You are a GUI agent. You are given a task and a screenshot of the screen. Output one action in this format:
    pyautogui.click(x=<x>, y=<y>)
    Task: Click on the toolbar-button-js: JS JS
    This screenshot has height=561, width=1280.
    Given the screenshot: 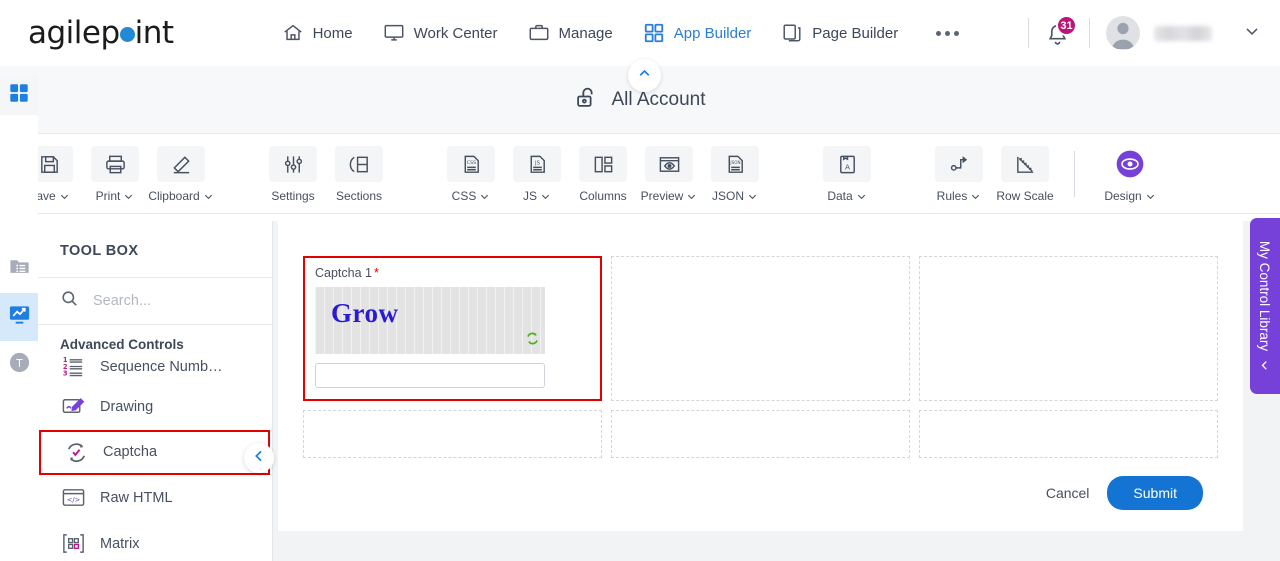 What is the action you would take?
    pyautogui.click(x=537, y=173)
    